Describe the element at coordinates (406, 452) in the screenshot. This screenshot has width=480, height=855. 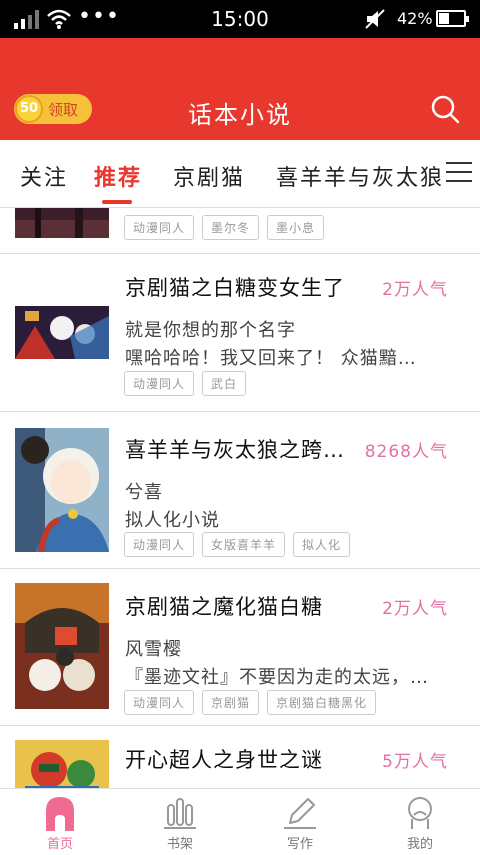
I see `popularity: 8268人气` at that location.